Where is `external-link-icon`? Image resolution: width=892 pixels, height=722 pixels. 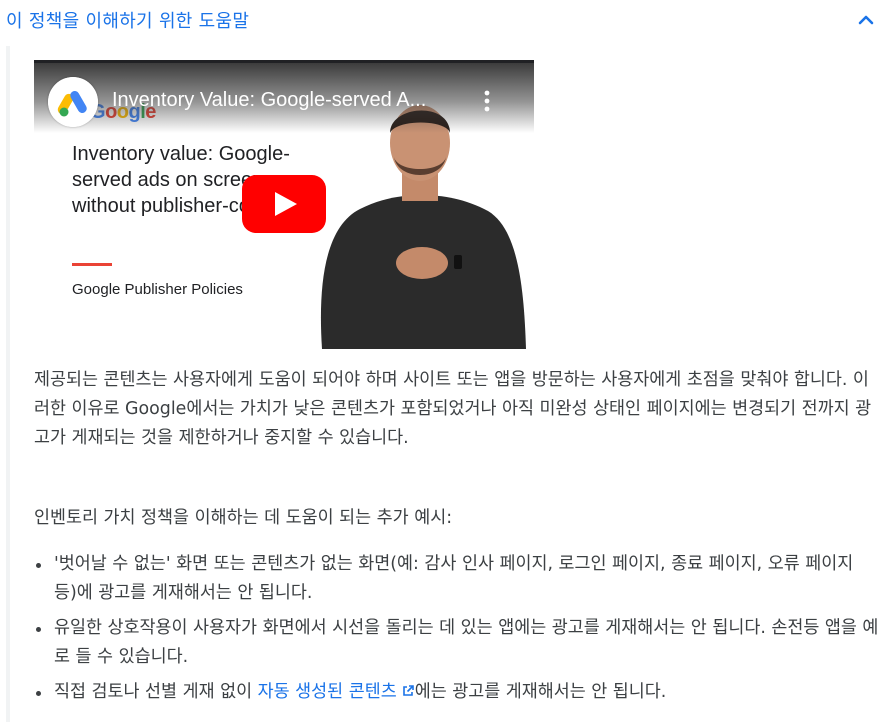
external-link-icon is located at coordinates (408, 691).